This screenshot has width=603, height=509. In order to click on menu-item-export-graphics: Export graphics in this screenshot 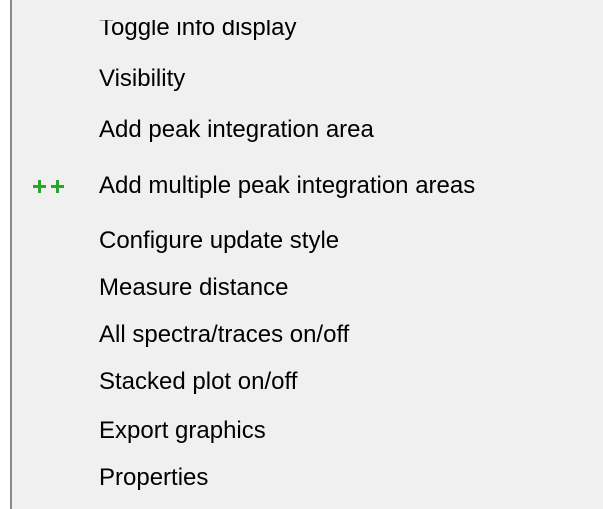, I will do `click(307, 431)`.